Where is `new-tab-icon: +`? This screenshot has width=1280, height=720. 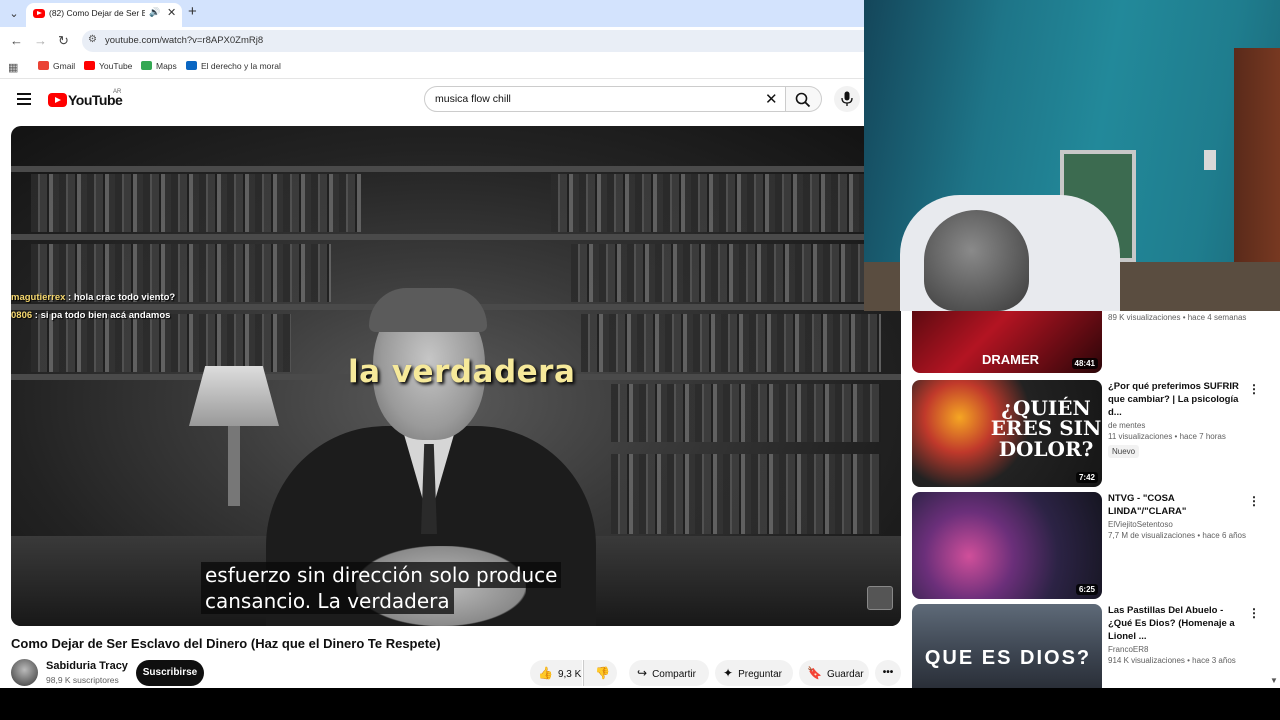
new-tab-icon: + is located at coordinates (192, 11).